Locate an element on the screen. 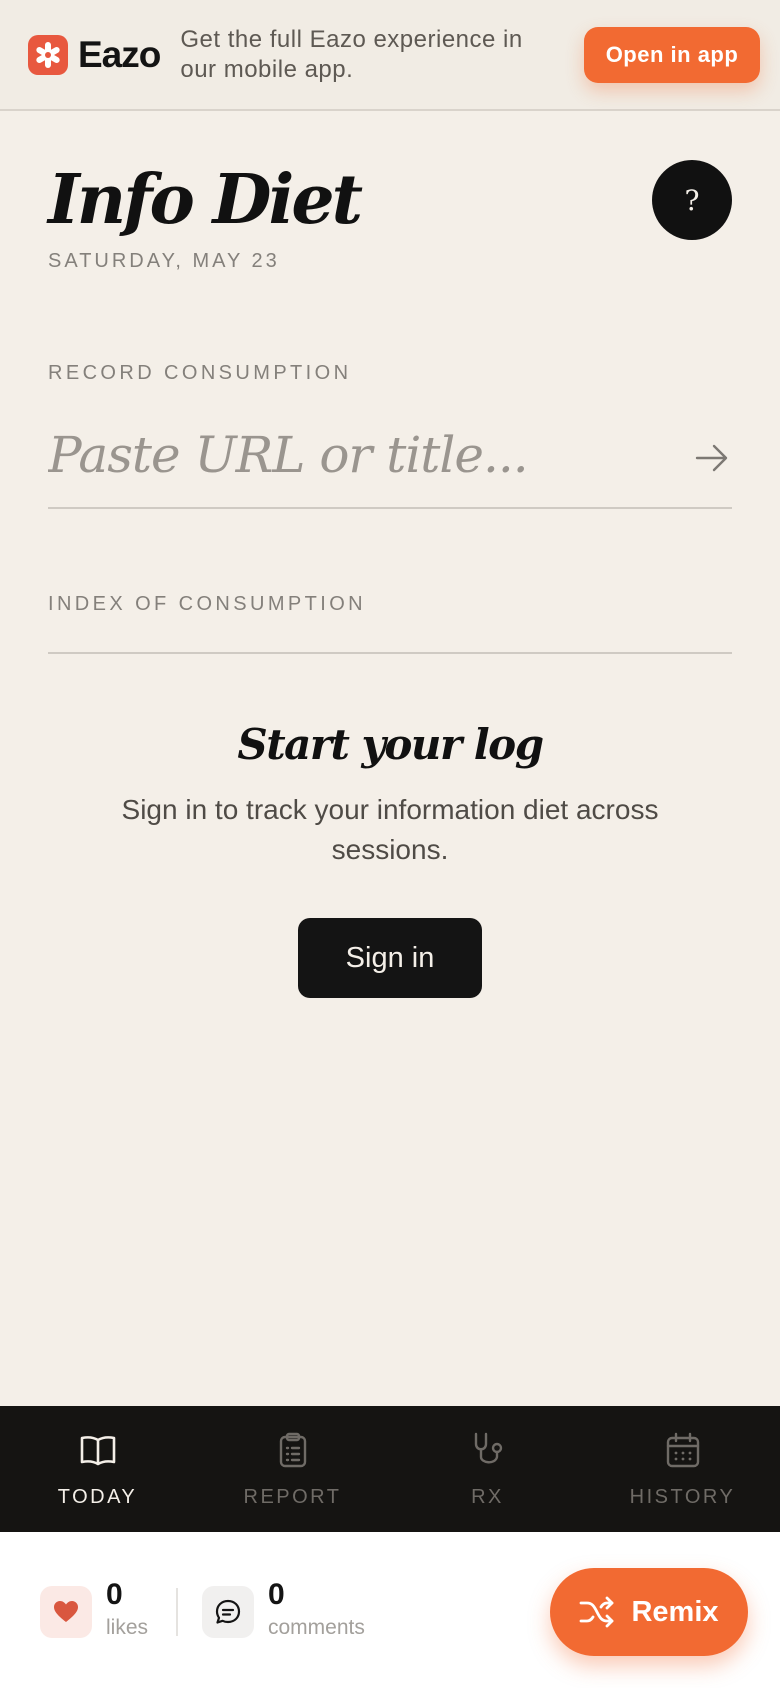  tab-label: REPORT is located at coordinates (292, 1497).